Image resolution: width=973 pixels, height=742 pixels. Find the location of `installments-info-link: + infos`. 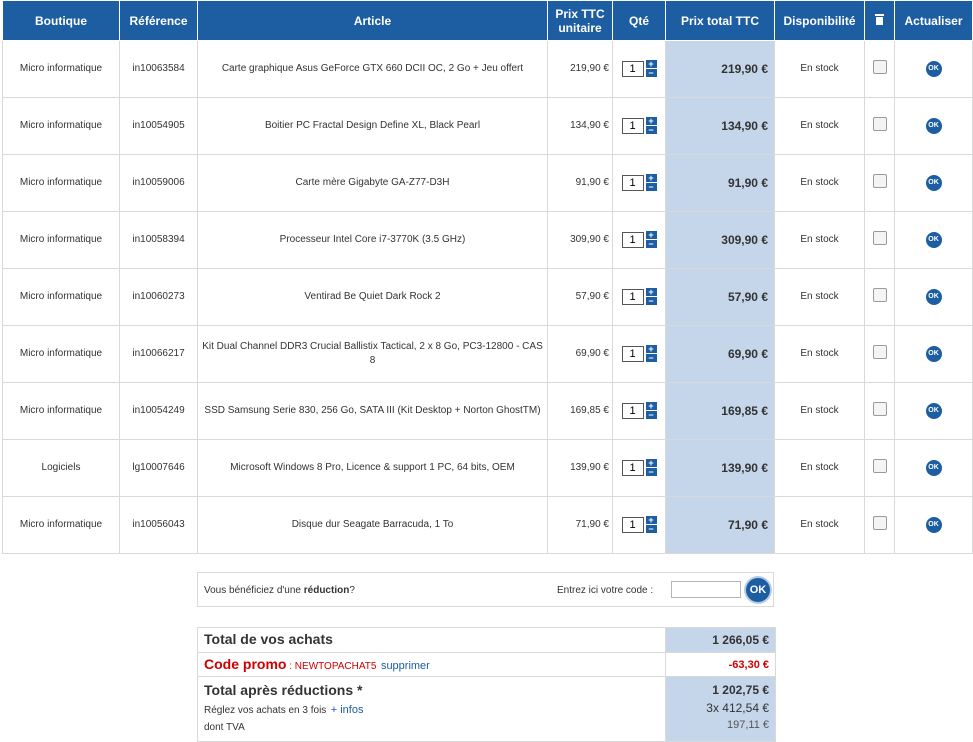

installments-info-link: + infos is located at coordinates (347, 710).